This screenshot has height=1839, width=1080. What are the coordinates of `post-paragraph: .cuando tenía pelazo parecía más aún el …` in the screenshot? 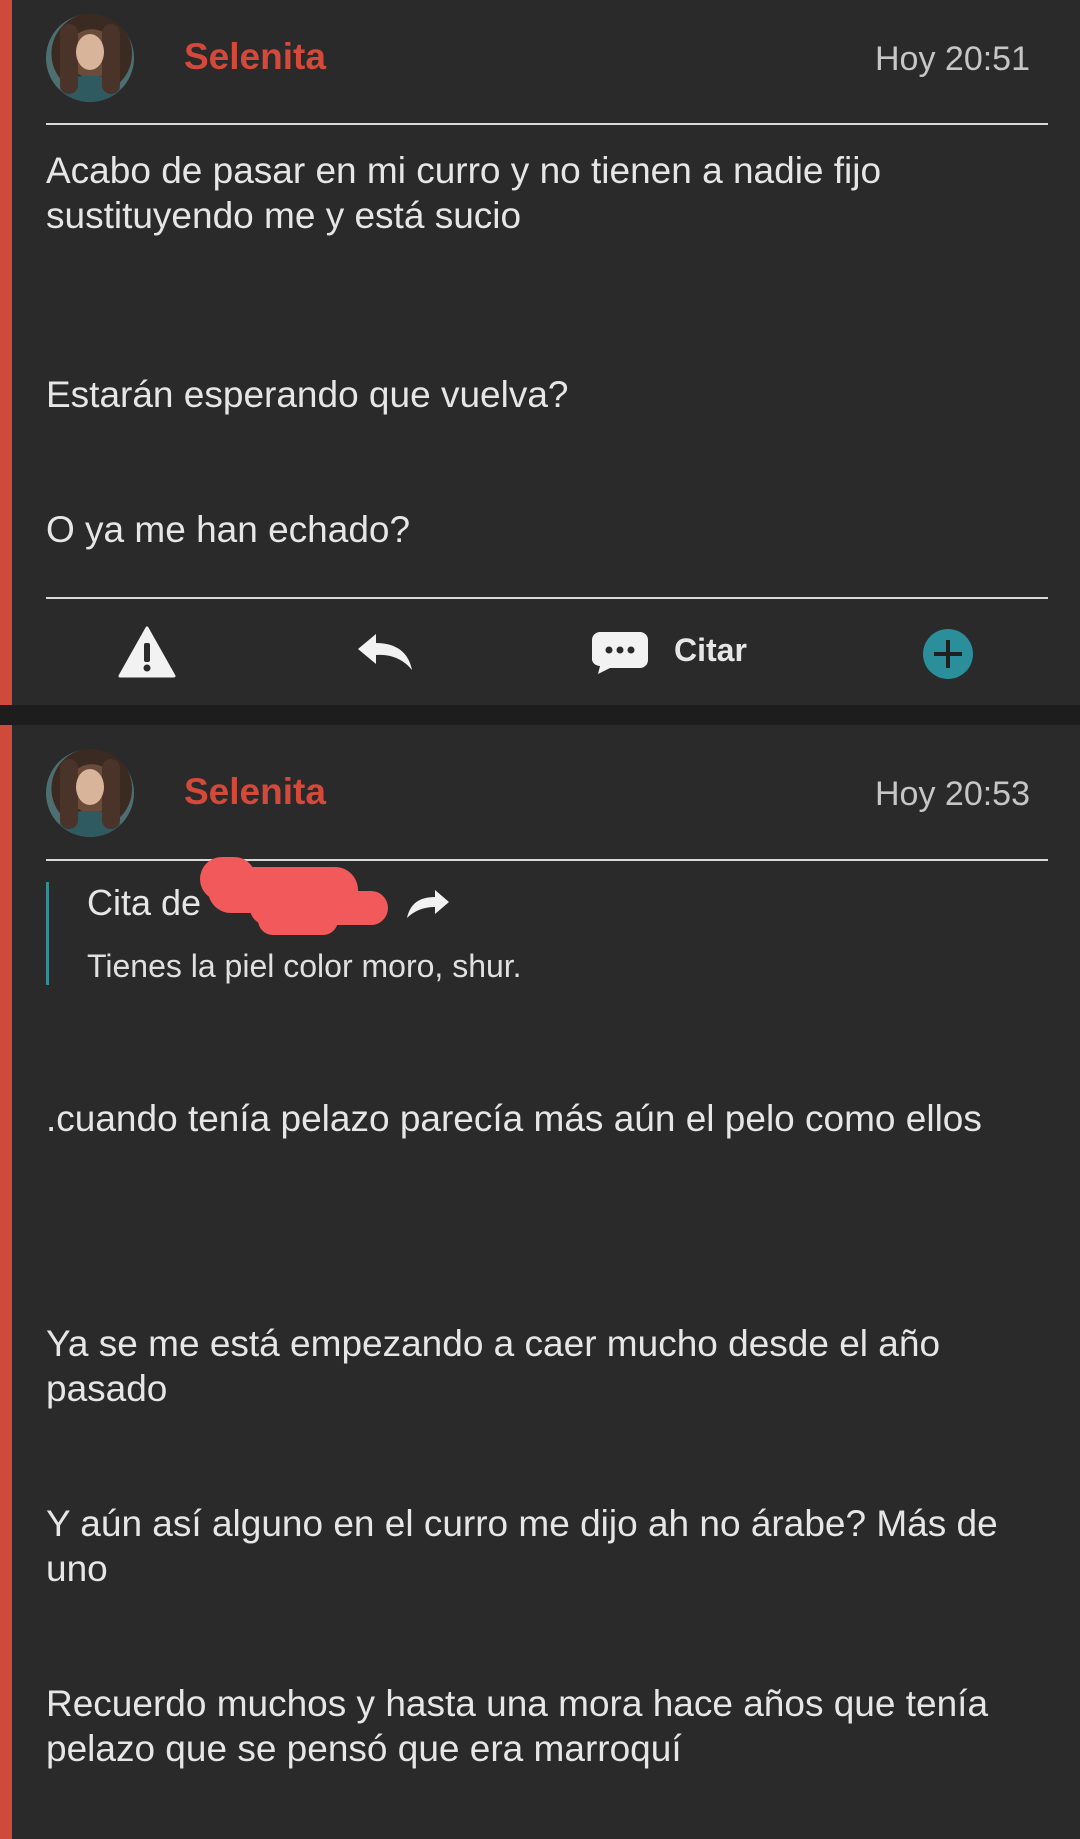 It's located at (514, 1118).